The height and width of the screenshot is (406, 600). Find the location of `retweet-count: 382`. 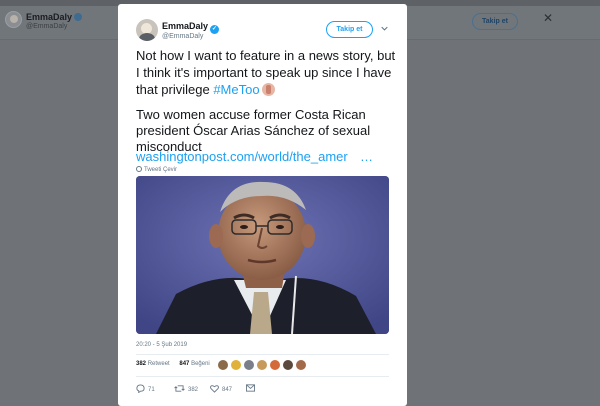

retweet-count: 382 is located at coordinates (141, 364).